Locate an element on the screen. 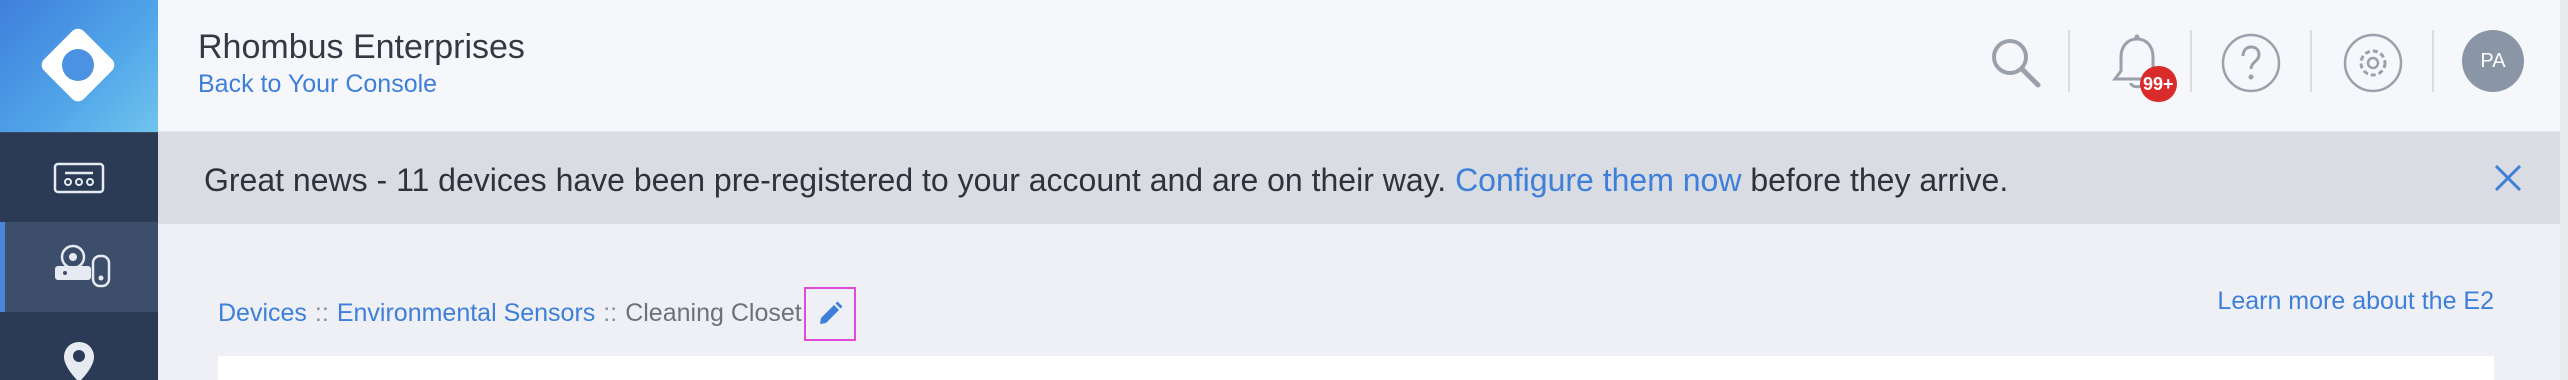 This screenshot has width=2568, height=380. sidebar-item-locations is located at coordinates (79, 346).